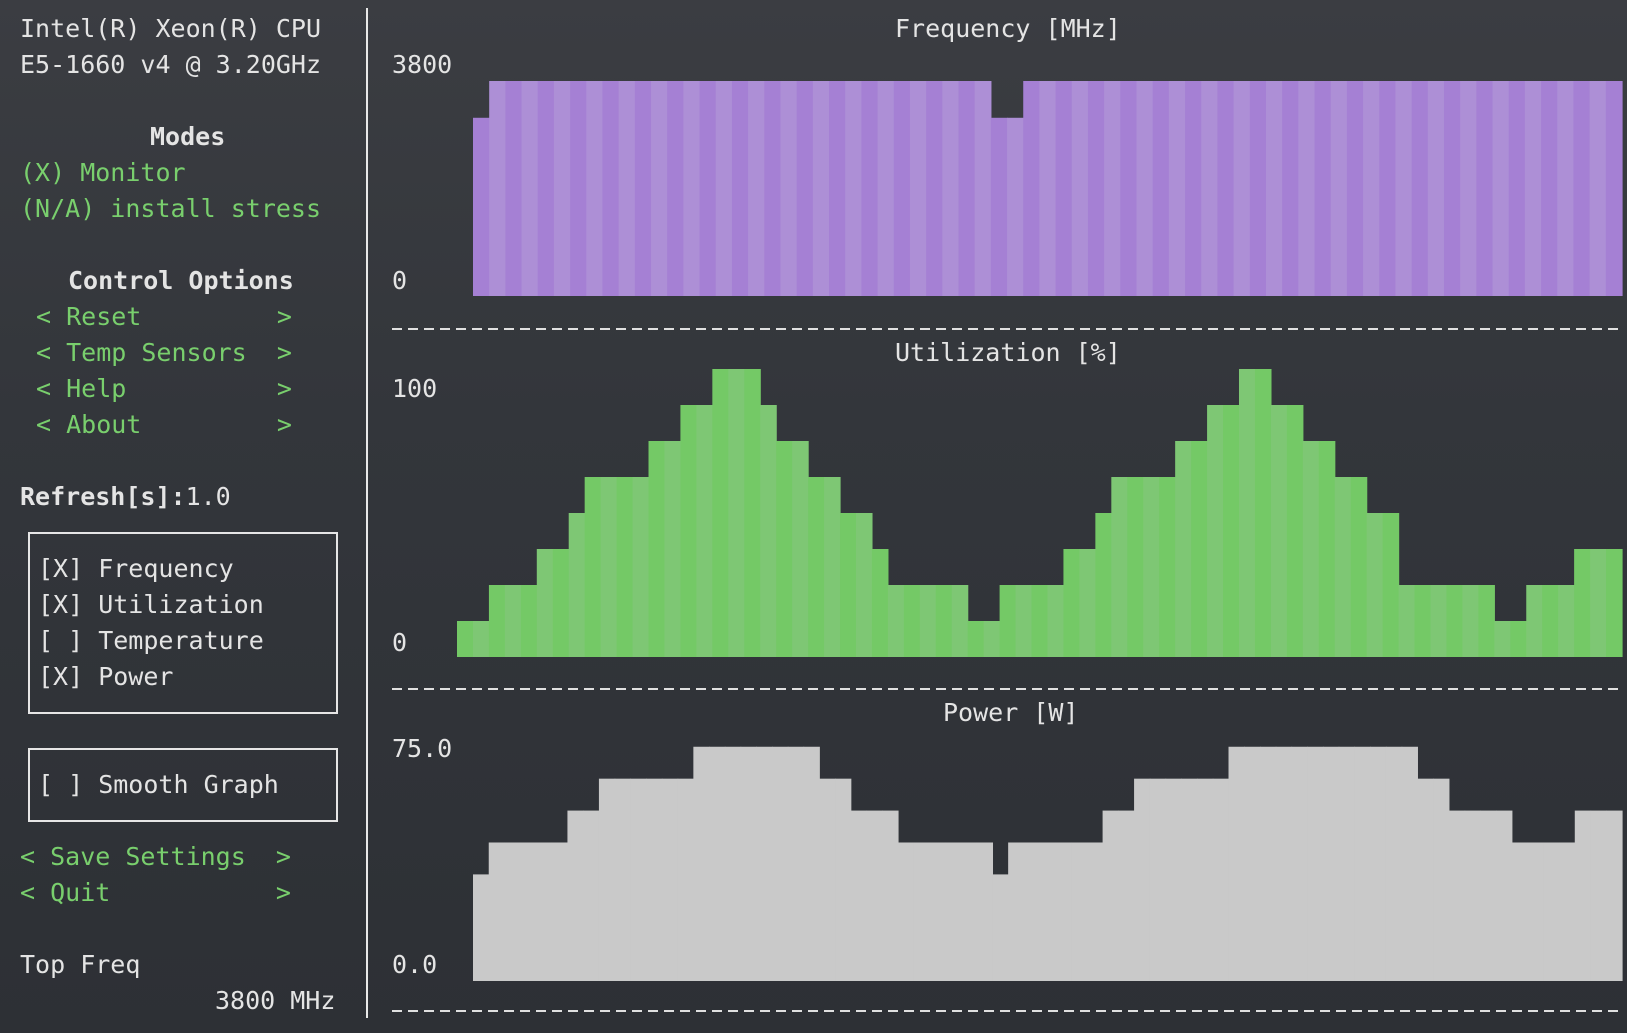 The height and width of the screenshot is (1033, 1627). I want to click on utilization-checkbox: [X] Utilization, so click(151, 604).